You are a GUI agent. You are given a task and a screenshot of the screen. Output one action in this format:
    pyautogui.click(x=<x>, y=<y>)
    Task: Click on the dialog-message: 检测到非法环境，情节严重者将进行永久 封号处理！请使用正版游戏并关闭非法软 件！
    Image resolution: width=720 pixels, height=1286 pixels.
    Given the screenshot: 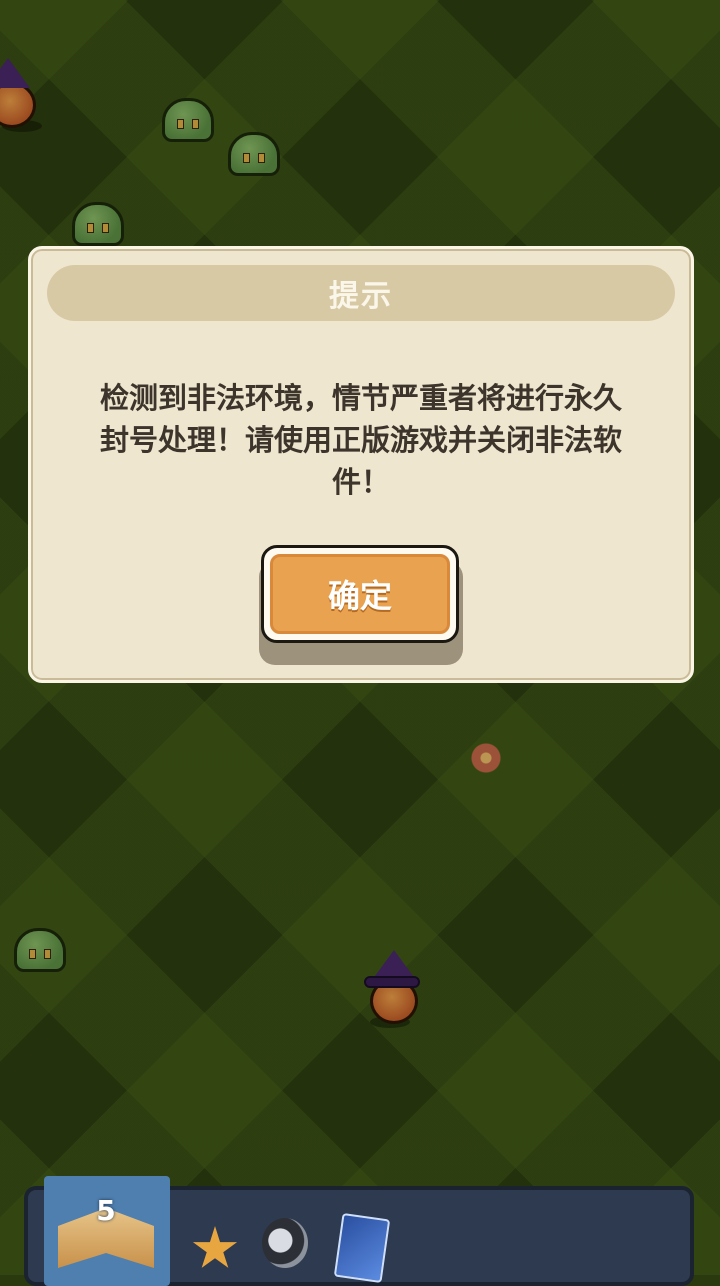 What is the action you would take?
    pyautogui.click(x=361, y=440)
    